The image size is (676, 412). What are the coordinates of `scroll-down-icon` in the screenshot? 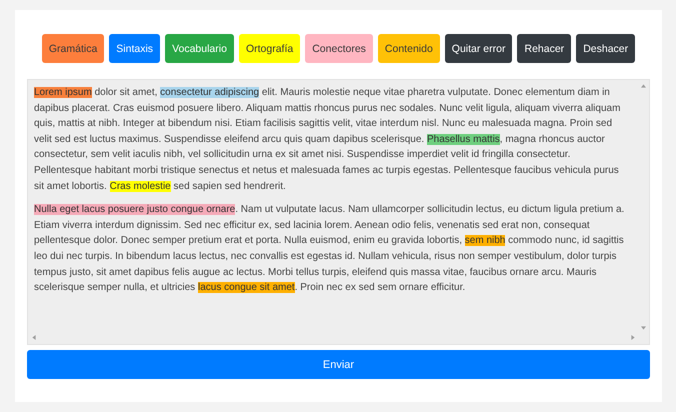 It's located at (643, 328).